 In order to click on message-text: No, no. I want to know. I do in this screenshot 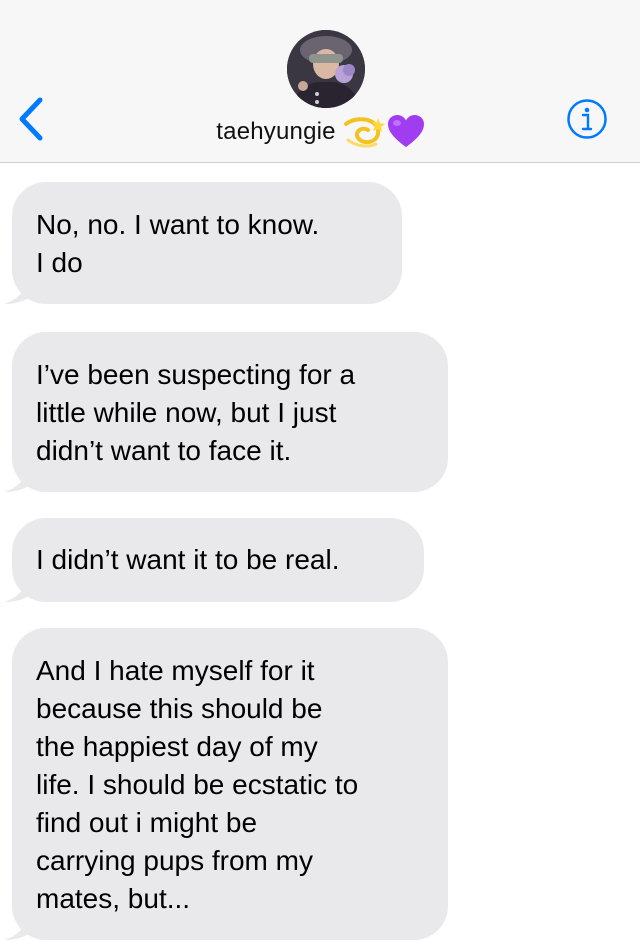, I will do `click(178, 243)`.